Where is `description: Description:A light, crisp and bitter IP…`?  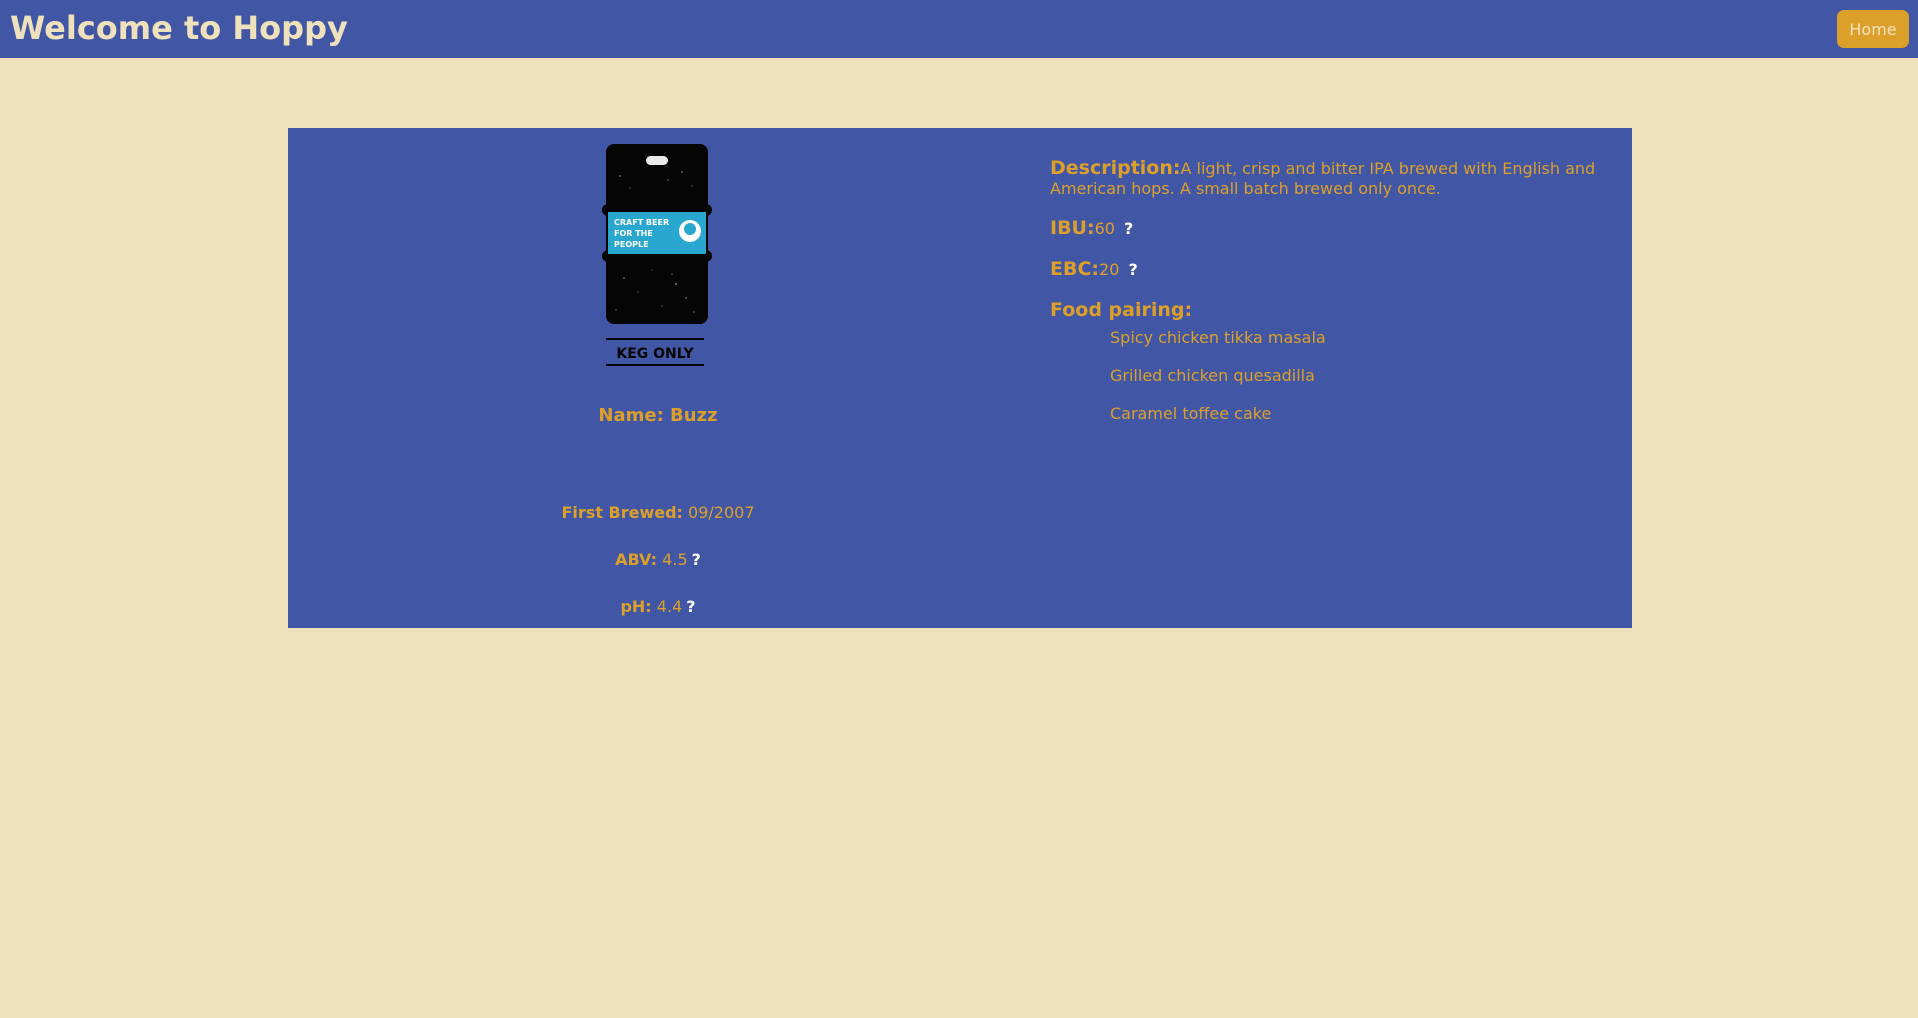
description: Description:A light, crisp and bitter IP… is located at coordinates (1330, 178).